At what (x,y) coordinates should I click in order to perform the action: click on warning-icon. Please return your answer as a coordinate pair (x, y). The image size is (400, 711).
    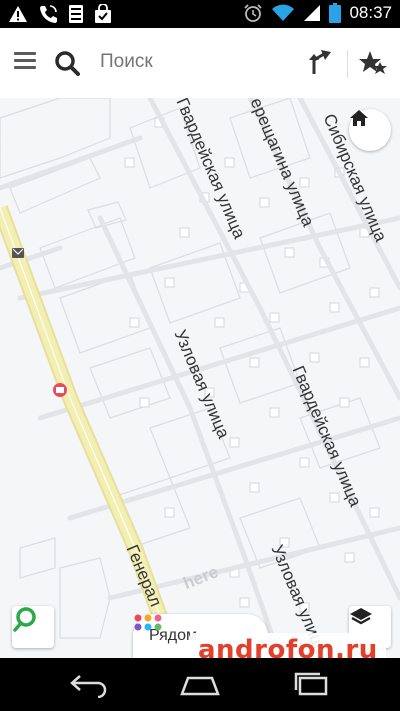
    Looking at the image, I should click on (18, 14).